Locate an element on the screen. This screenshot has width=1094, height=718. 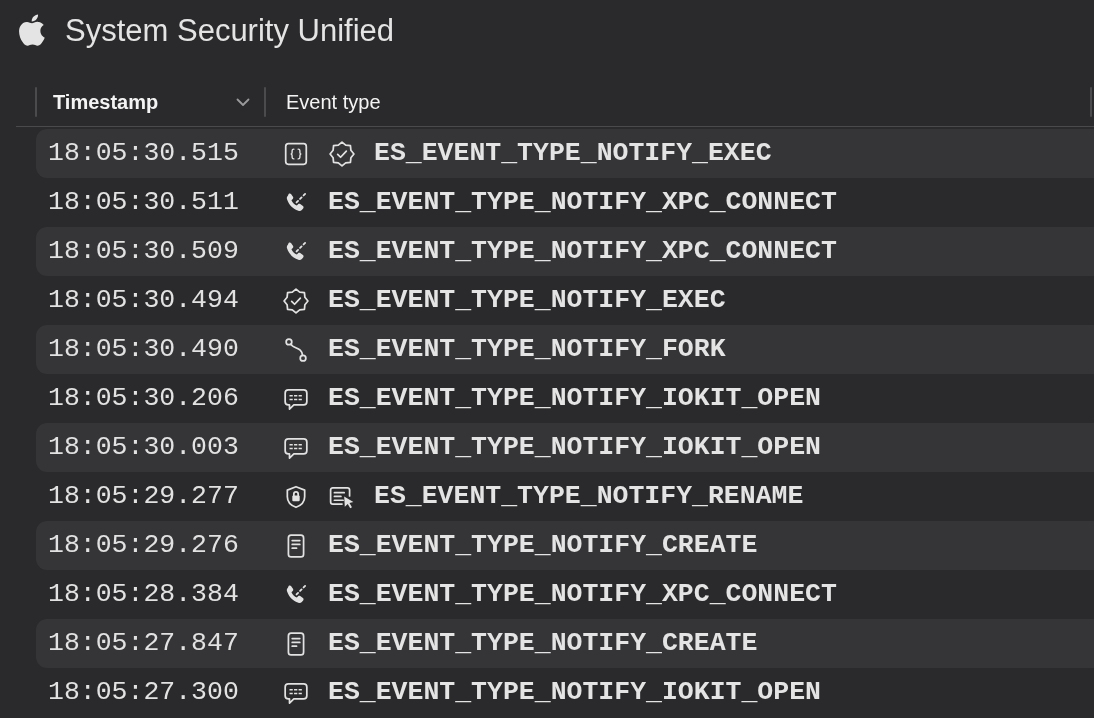
column-header: Event type is located at coordinates (678, 102).